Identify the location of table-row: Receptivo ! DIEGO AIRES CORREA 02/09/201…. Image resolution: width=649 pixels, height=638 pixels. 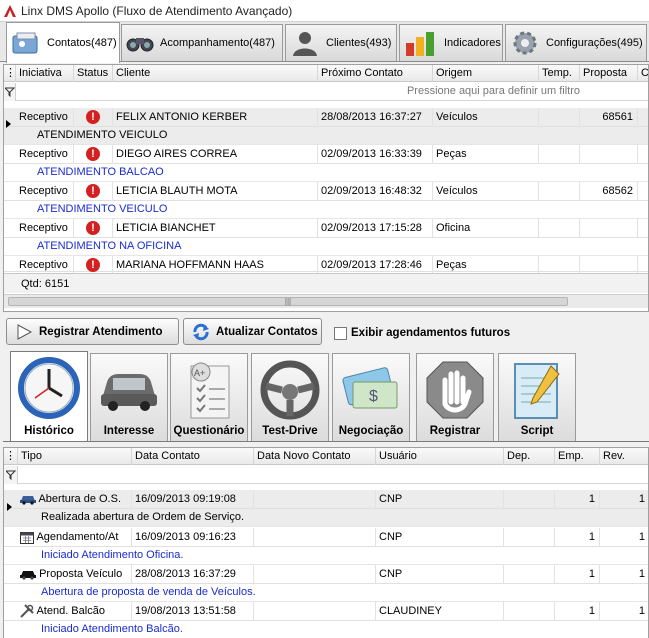
(326, 154).